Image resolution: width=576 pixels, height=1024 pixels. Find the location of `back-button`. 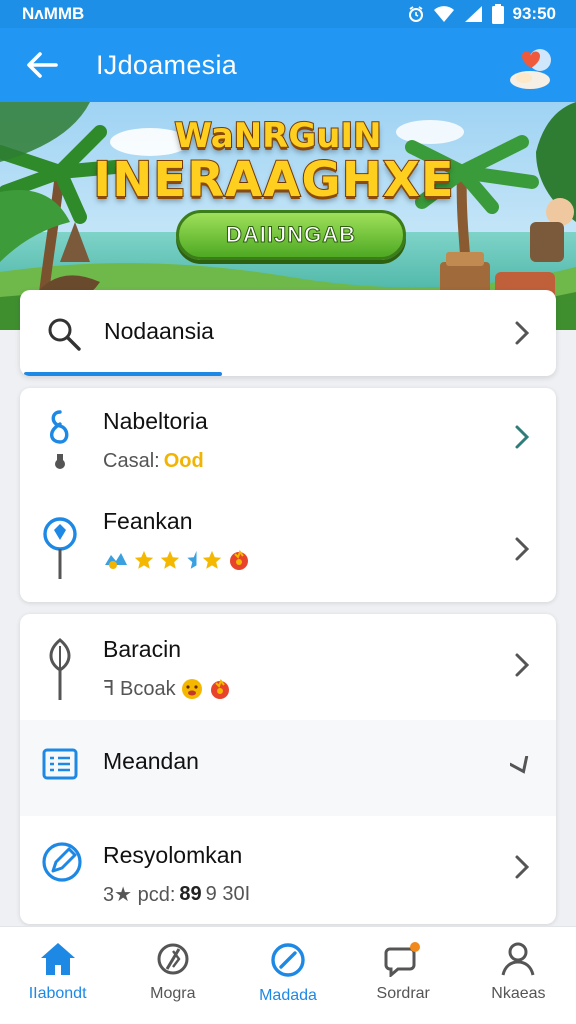

back-button is located at coordinates (42, 65).